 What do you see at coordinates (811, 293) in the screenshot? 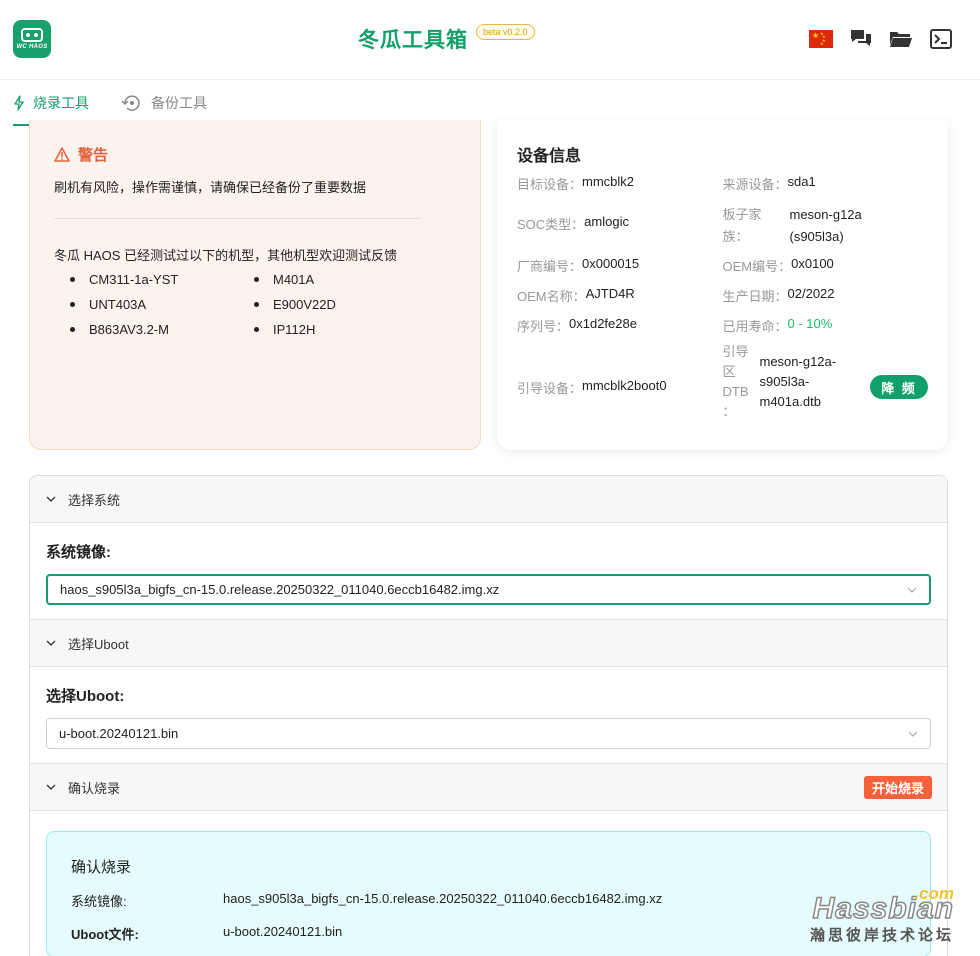
I see `date-value: 02/2022` at bounding box center [811, 293].